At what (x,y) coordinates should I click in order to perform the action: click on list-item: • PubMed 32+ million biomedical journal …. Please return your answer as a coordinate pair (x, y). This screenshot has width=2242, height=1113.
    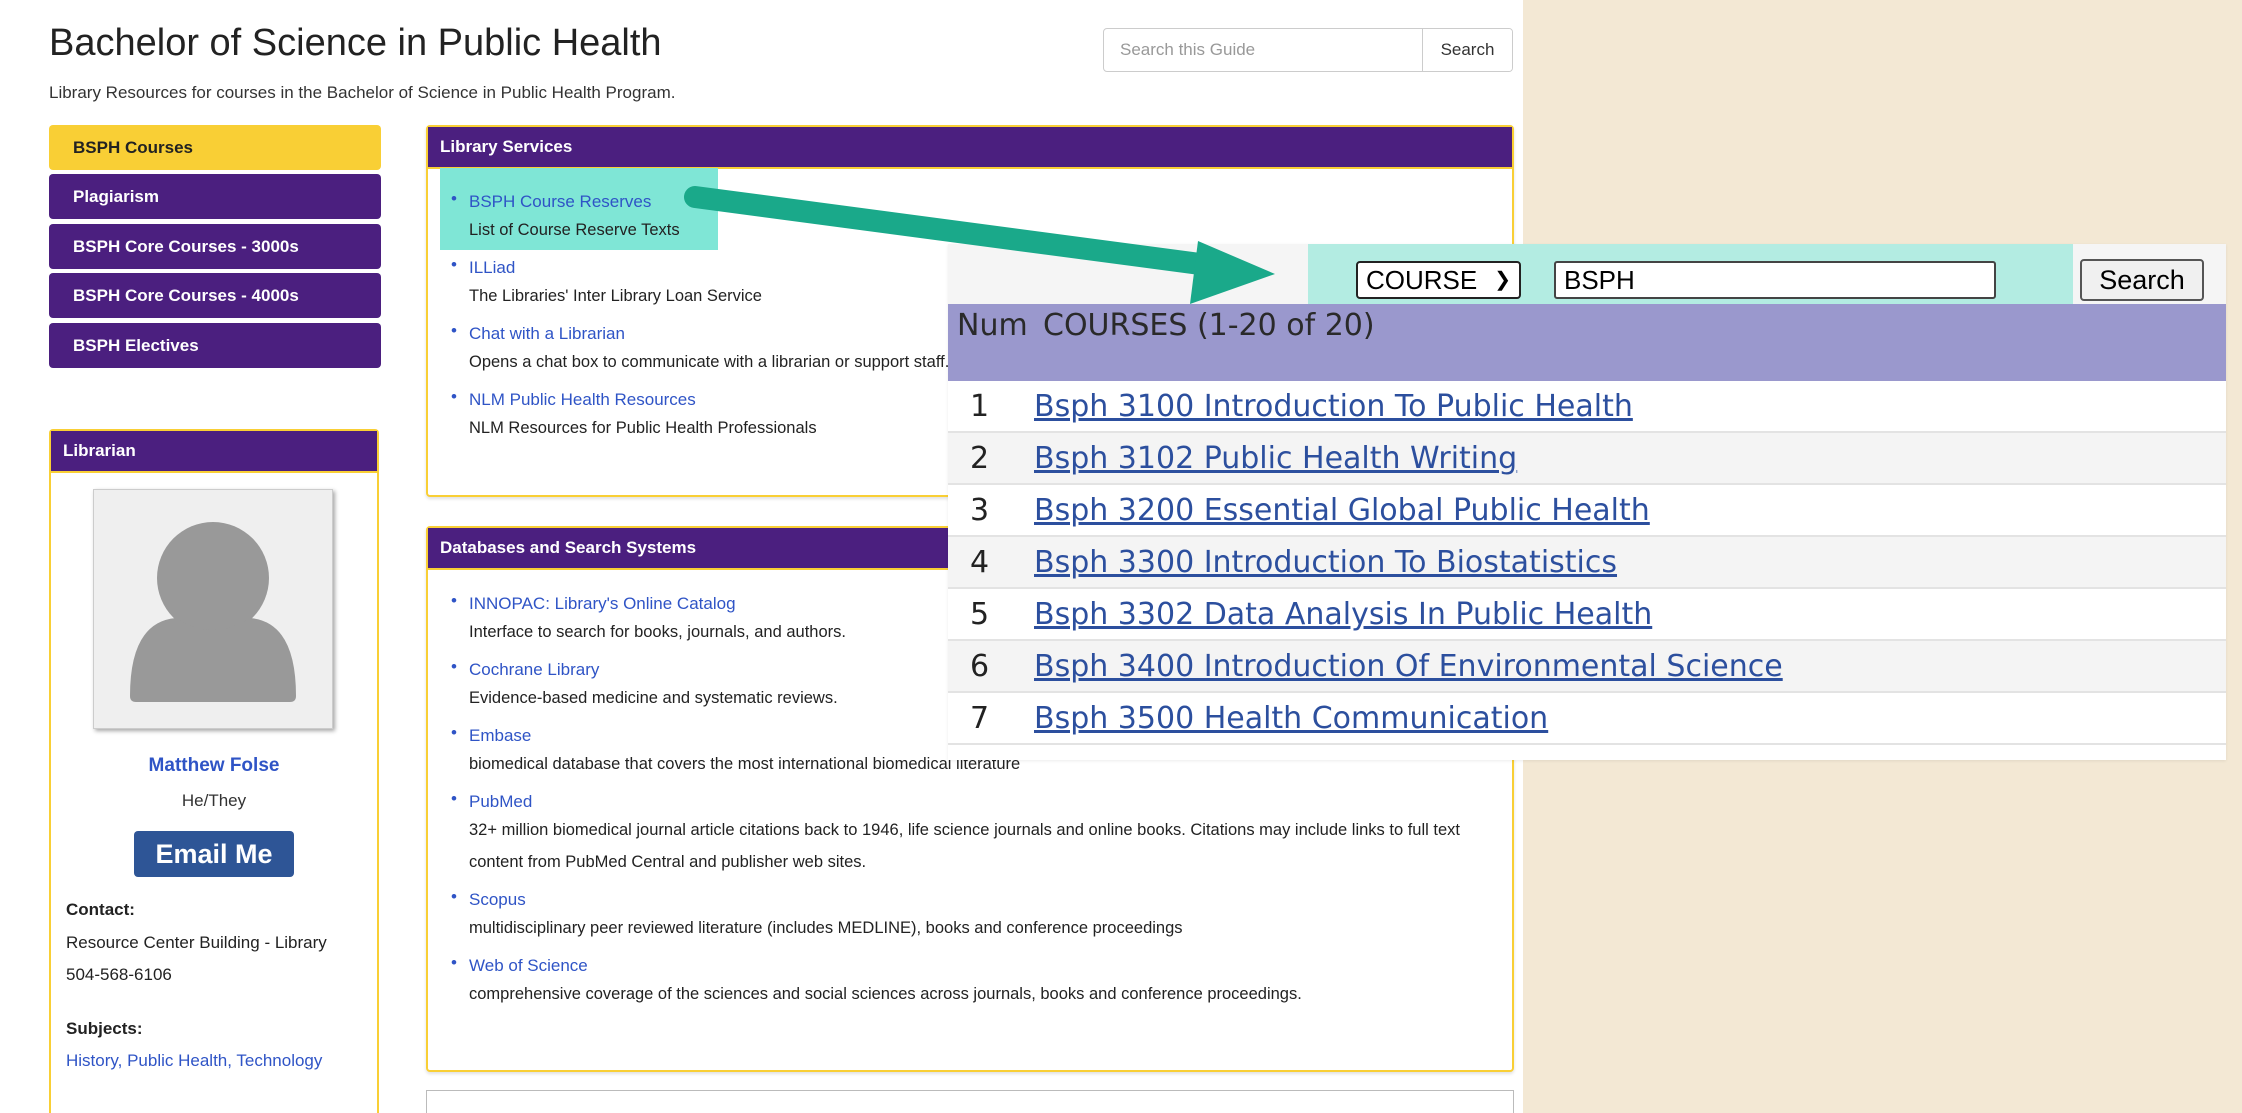
    Looking at the image, I should click on (973, 833).